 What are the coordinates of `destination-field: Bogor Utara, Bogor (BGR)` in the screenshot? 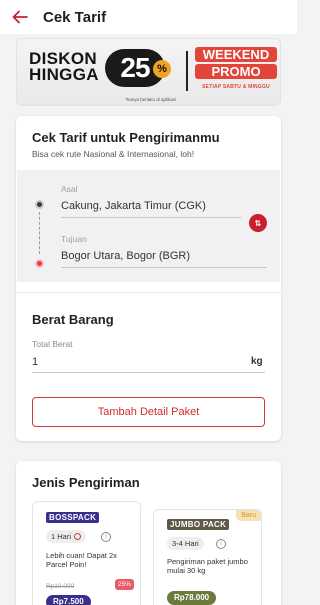 It's located at (125, 256).